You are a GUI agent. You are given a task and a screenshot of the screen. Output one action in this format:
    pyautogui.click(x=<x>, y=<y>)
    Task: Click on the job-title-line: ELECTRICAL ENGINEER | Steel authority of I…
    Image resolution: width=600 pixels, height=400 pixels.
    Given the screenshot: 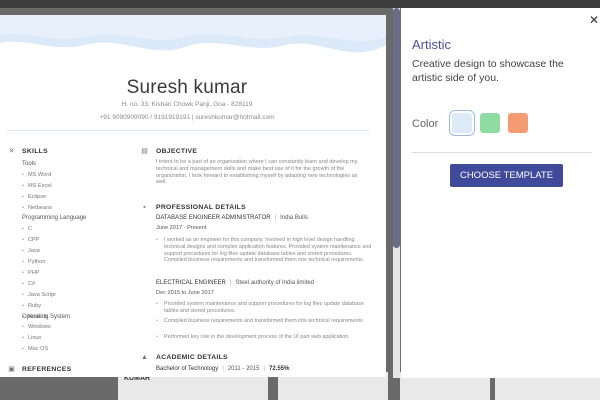 What is the action you would take?
    pyautogui.click(x=235, y=283)
    